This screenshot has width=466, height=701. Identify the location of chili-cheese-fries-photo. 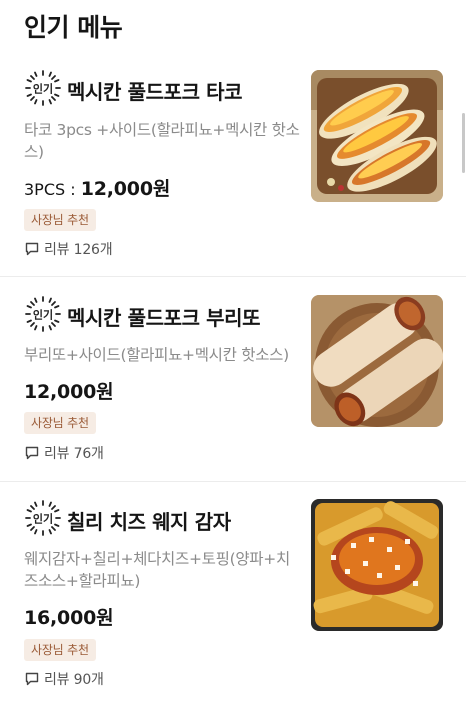
(377, 565).